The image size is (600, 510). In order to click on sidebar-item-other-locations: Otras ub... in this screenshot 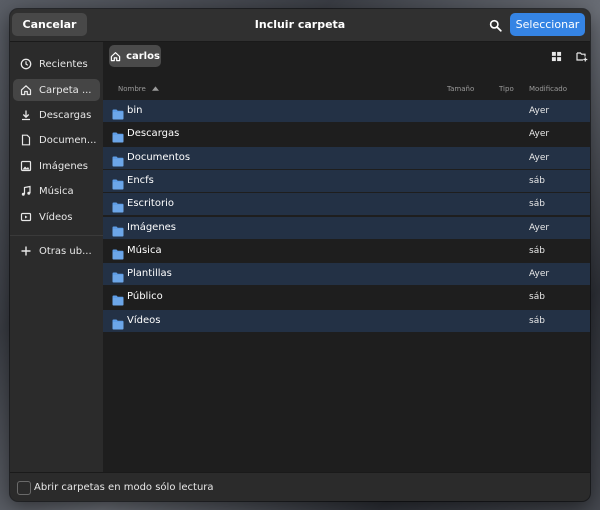, I will do `click(56, 251)`.